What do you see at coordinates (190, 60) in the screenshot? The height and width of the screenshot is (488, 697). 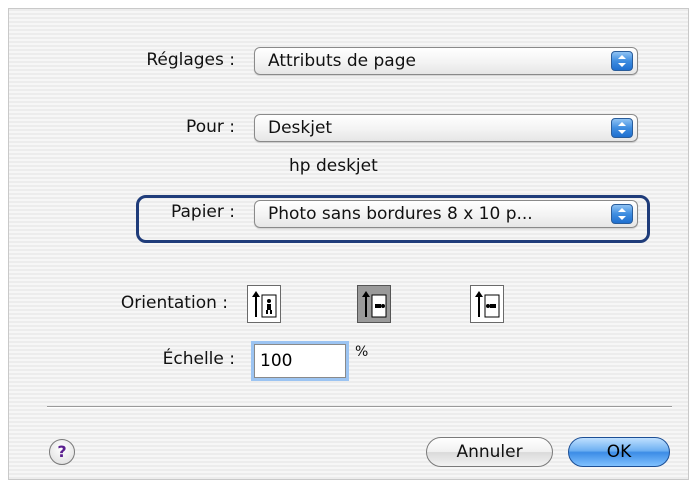 I see `settings-label: Réglages :` at bounding box center [190, 60].